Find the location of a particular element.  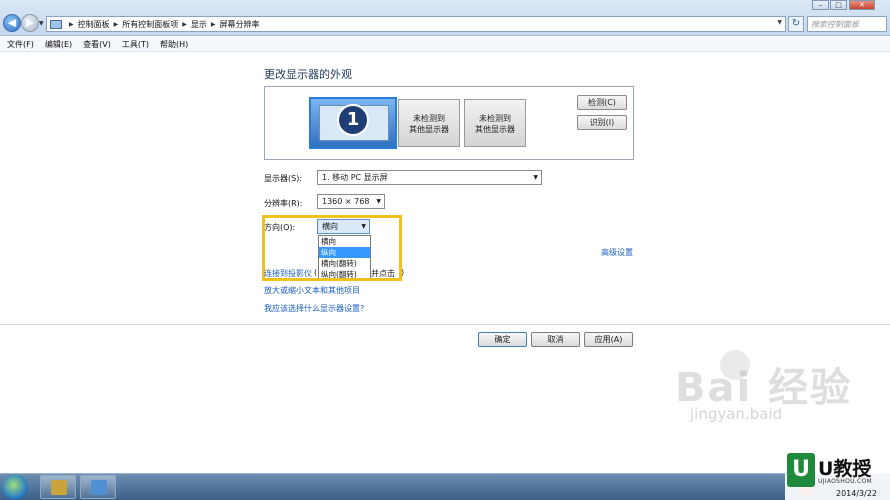

forward-button: ▶ is located at coordinates (30, 23).